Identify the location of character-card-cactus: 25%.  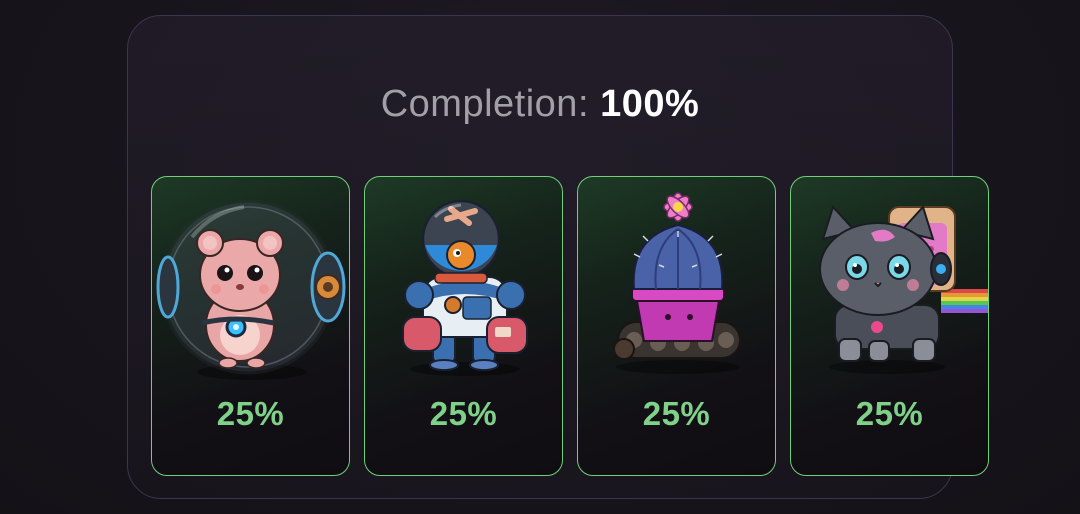
(676, 326).